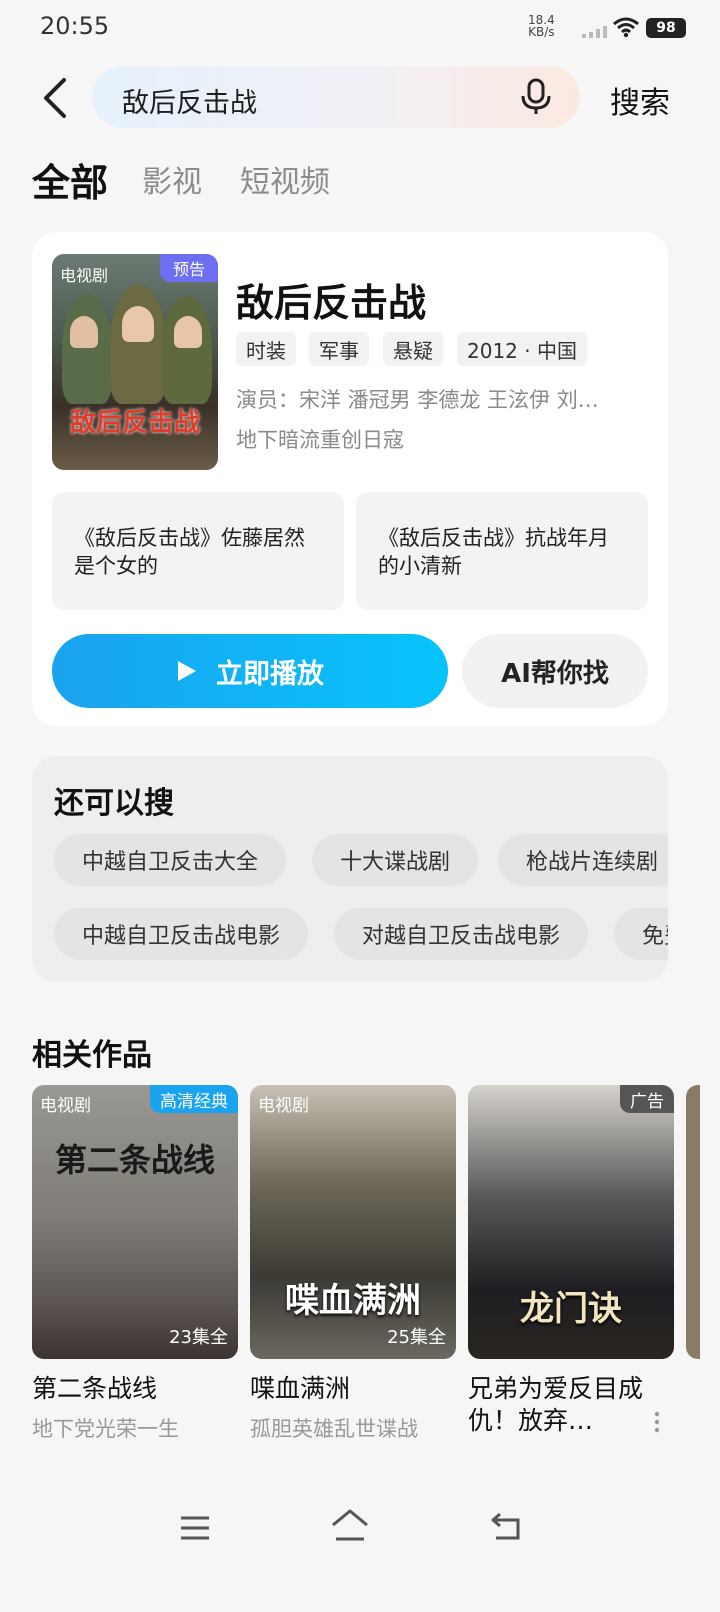  Describe the element at coordinates (135, 1222) in the screenshot. I see `related-poster: 电视剧 高清经典 第二条战线 23集全` at that location.